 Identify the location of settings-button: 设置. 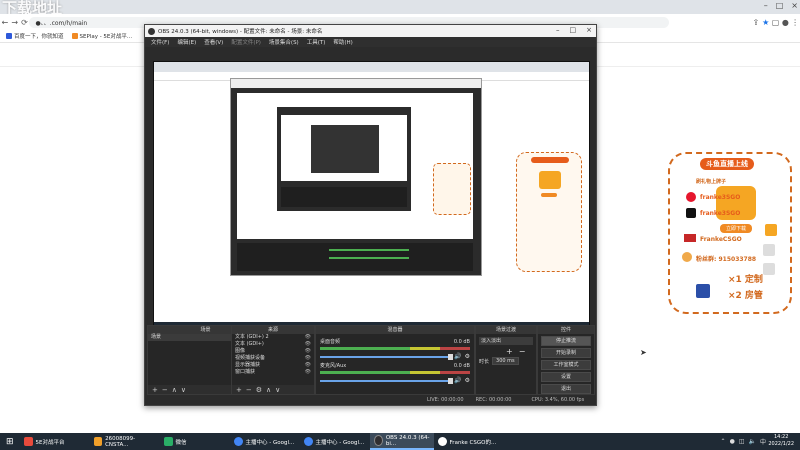
(566, 377).